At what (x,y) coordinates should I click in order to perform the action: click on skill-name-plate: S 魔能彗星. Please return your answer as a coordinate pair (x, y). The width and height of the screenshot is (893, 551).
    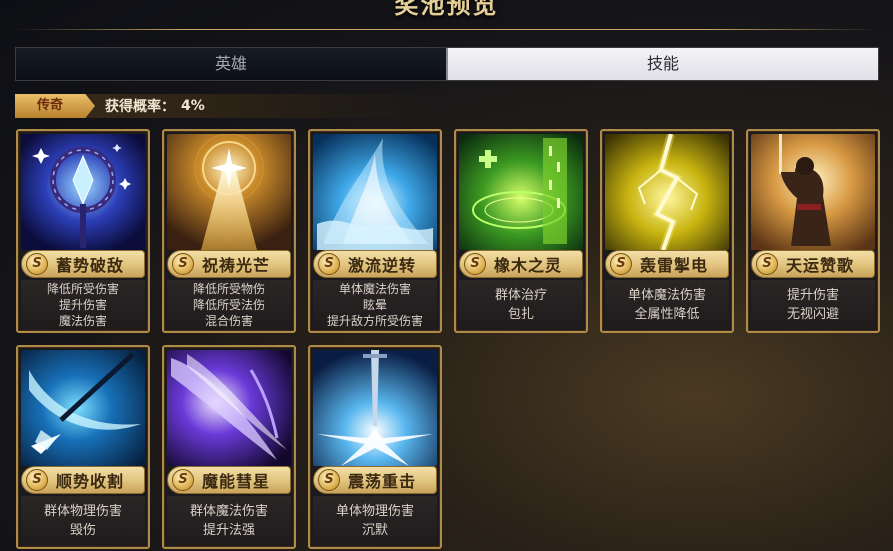
    Looking at the image, I should click on (229, 480).